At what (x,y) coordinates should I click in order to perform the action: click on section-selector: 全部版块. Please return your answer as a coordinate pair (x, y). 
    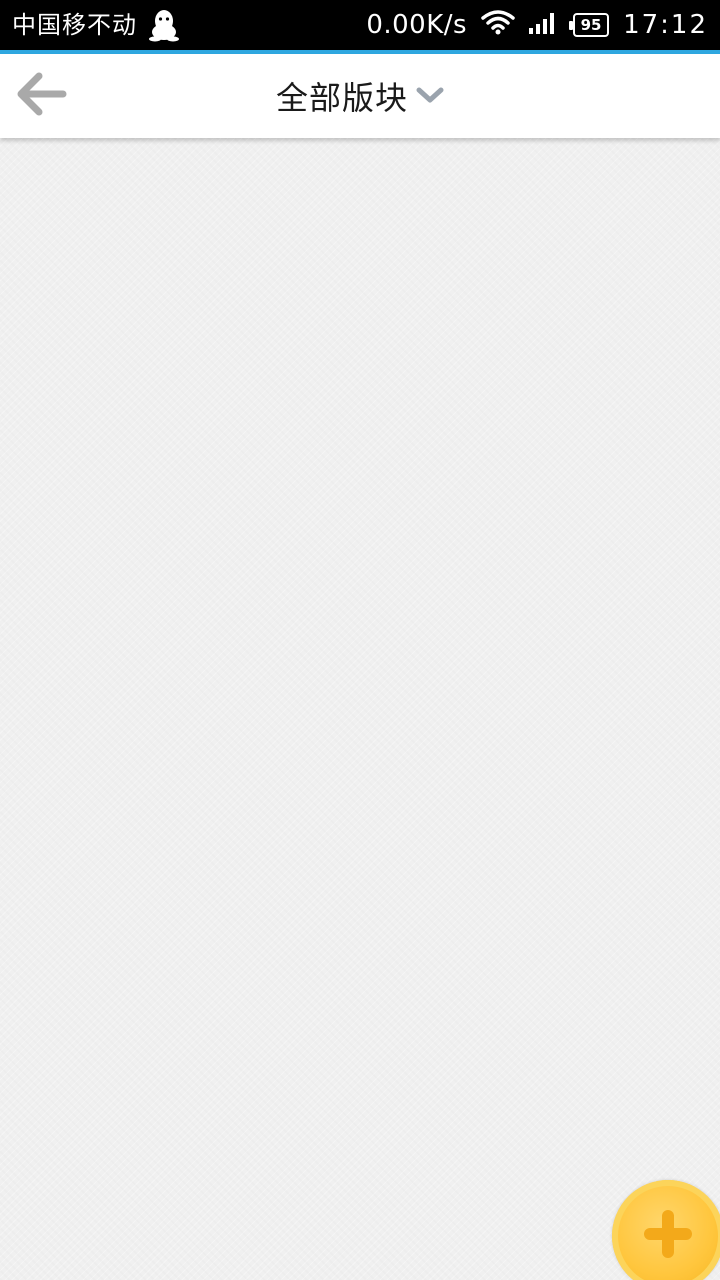
    Looking at the image, I should click on (360, 96).